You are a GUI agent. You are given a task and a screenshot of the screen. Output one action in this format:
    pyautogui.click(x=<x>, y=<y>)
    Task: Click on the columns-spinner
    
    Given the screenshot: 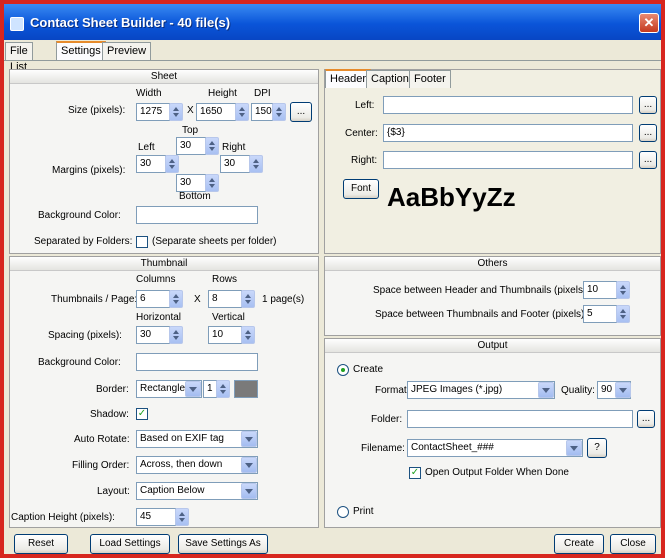 What is the action you would take?
    pyautogui.click(x=176, y=299)
    